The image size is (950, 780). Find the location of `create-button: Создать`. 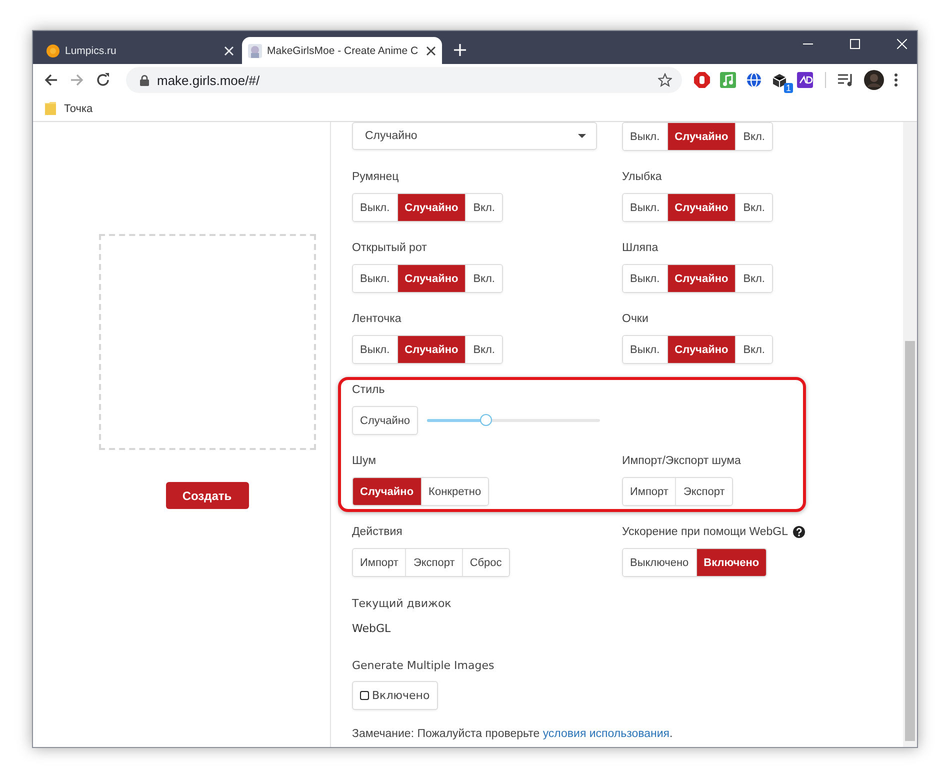

create-button: Создать is located at coordinates (207, 495).